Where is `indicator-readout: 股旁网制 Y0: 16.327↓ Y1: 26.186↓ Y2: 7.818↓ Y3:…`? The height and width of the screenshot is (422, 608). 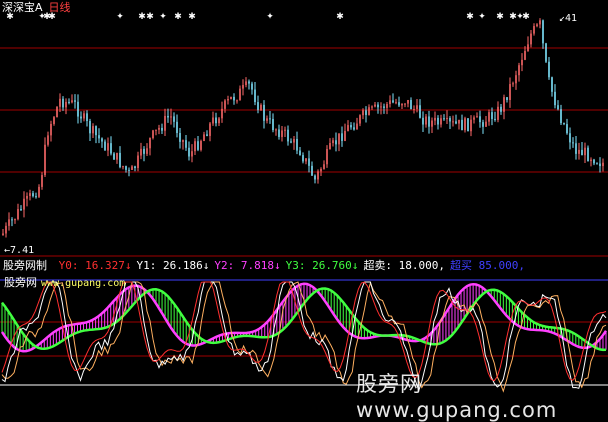
indicator-readout: 股旁网制 Y0: 16.327↓ Y1: 26.186↓ Y2: 7.818↓ Y3:… is located at coordinates (269, 265).